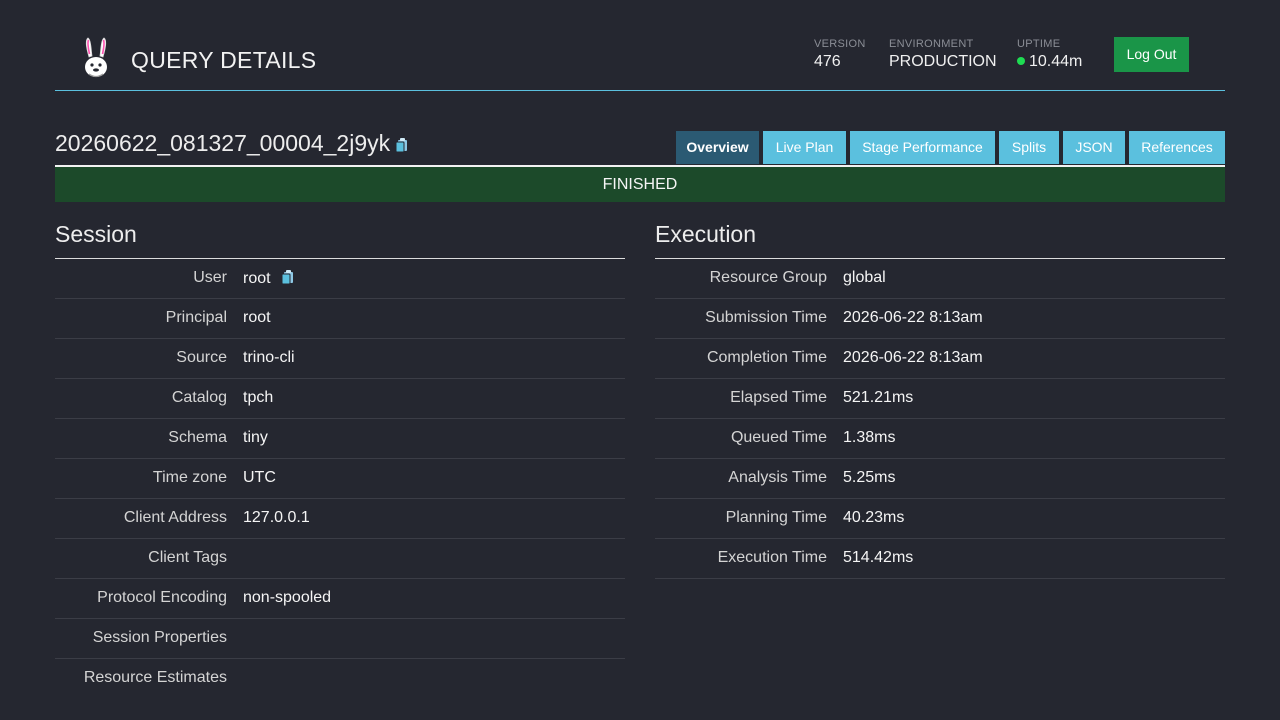 The width and height of the screenshot is (1280, 720). Describe the element at coordinates (840, 44) in the screenshot. I see `version-label: VERSION` at that location.